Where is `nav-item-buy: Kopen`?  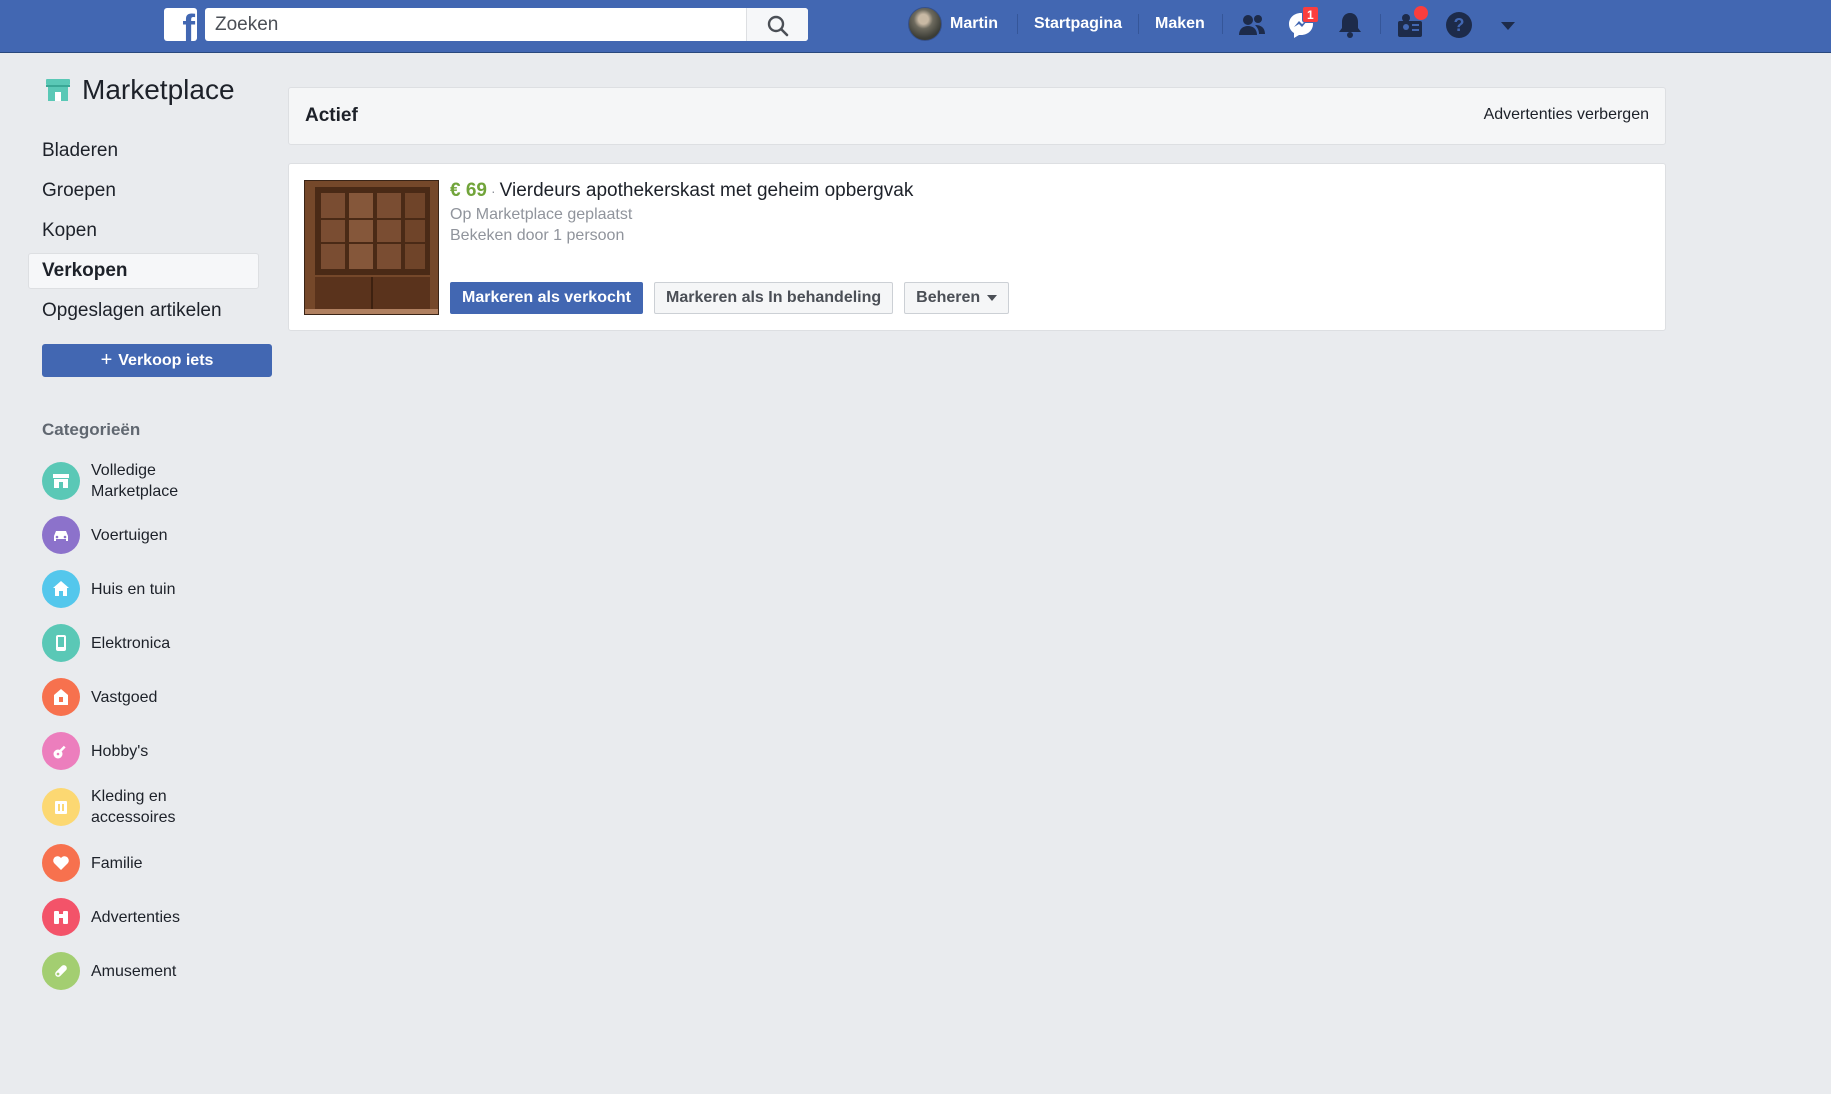
nav-item-buy: Kopen is located at coordinates (143, 231).